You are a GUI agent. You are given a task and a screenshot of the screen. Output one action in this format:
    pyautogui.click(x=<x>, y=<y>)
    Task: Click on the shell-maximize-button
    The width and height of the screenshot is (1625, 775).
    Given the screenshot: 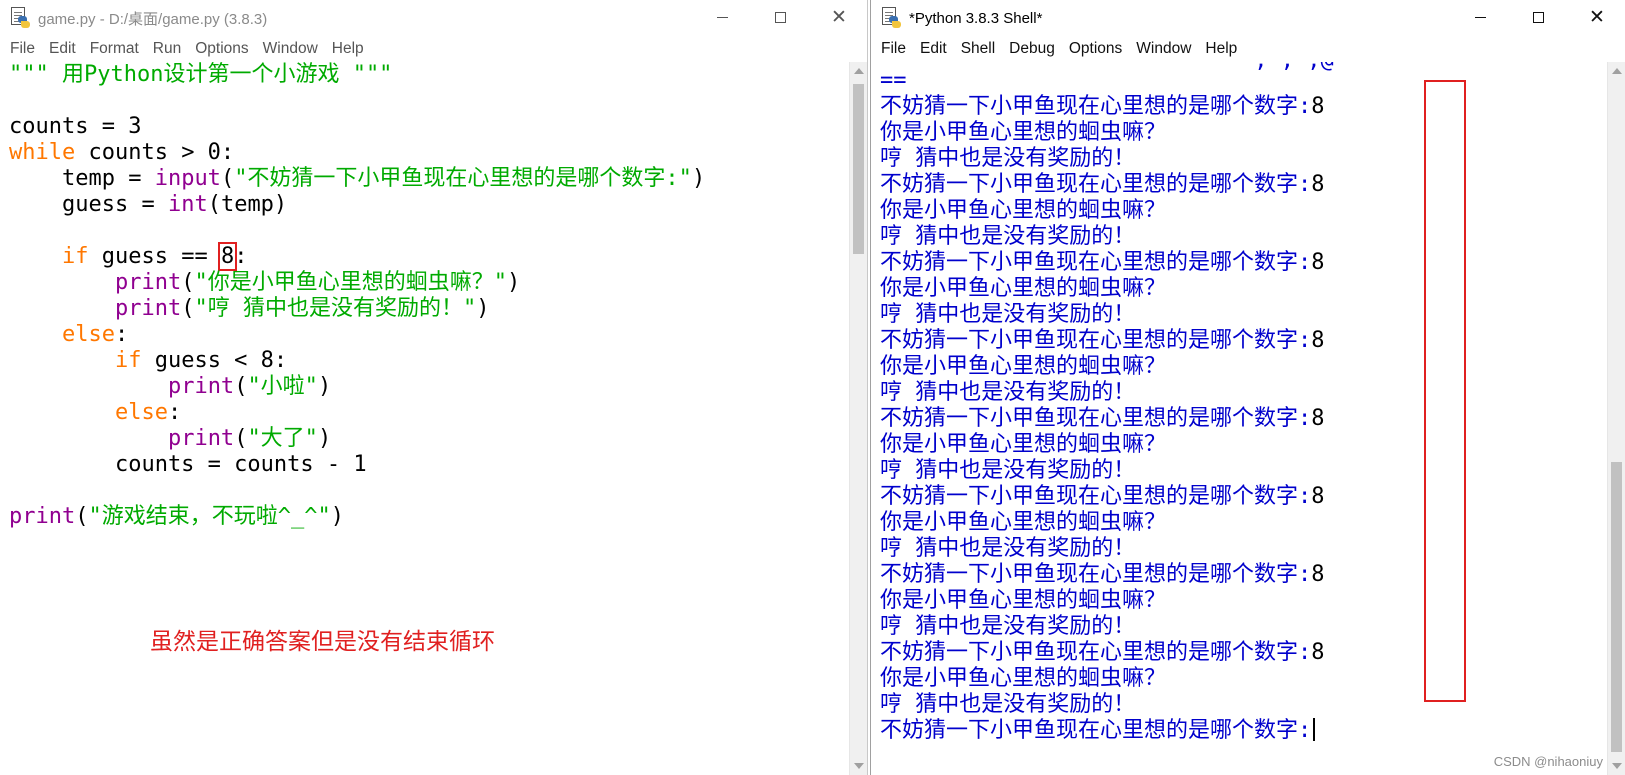 What is the action you would take?
    pyautogui.click(x=1538, y=18)
    